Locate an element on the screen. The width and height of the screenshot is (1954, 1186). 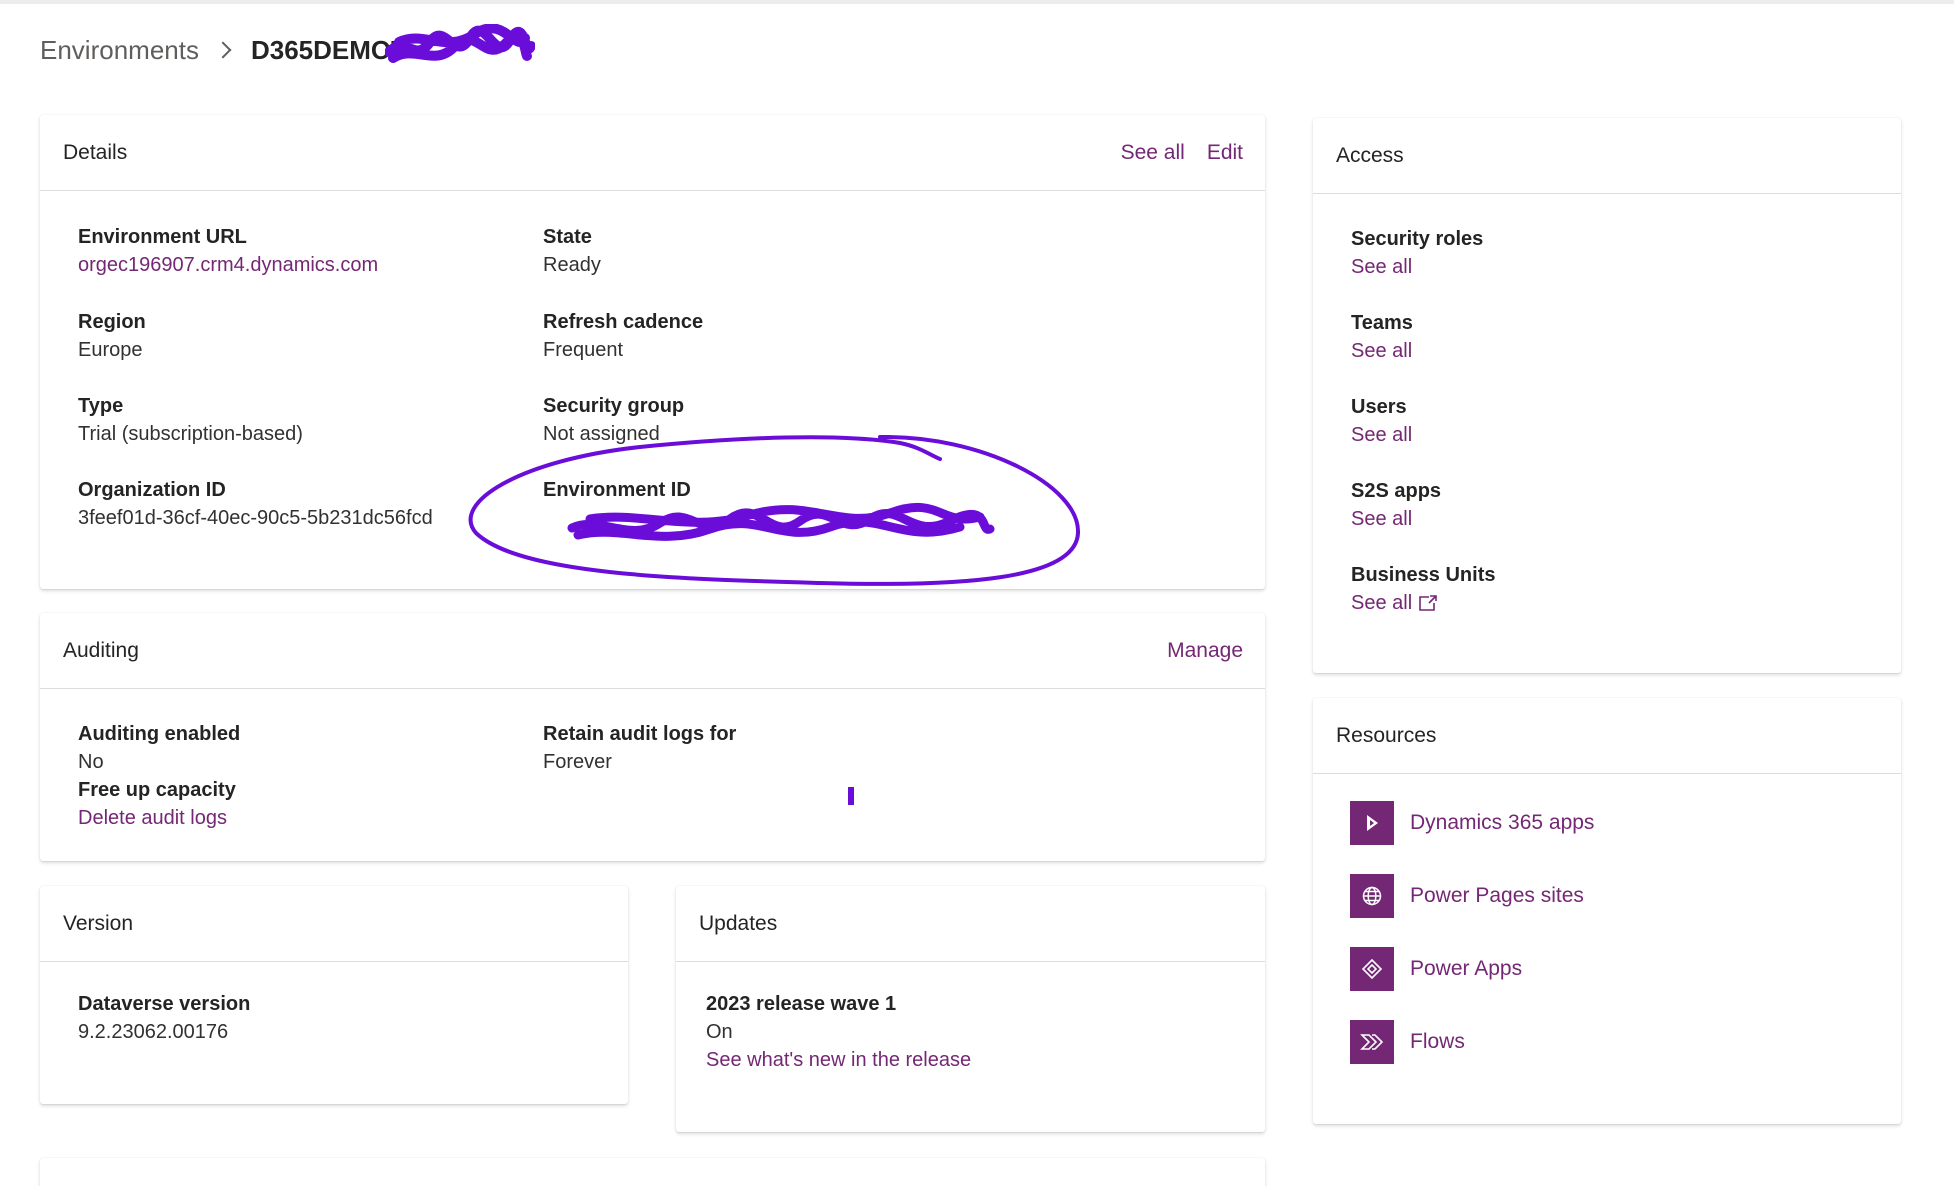
resources-card-header: Resources is located at coordinates (1607, 736).